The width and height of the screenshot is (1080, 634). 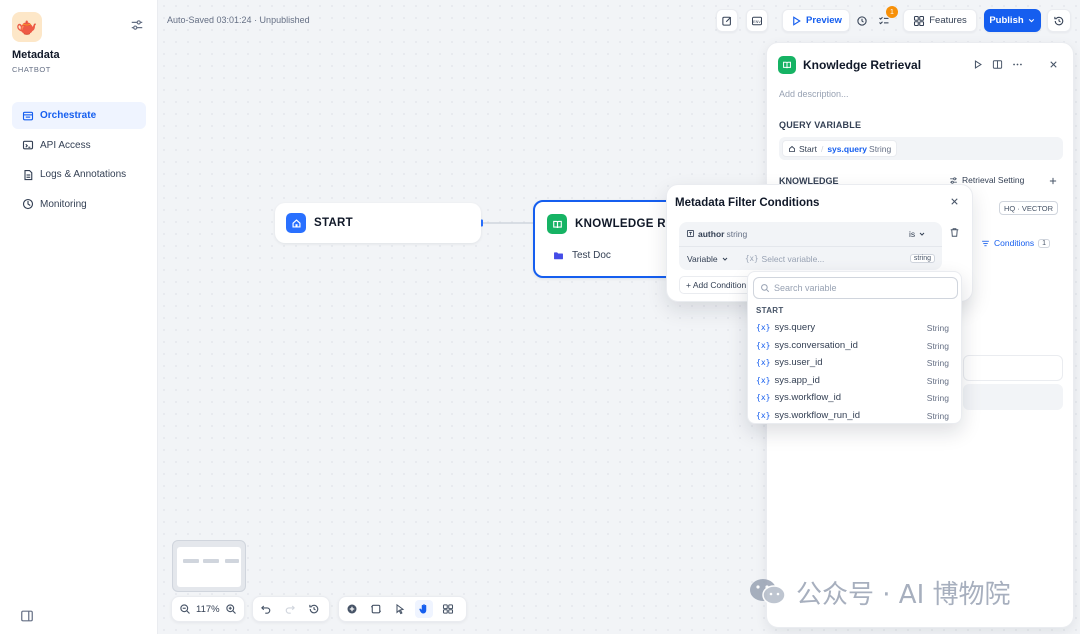 What do you see at coordinates (816, 20) in the screenshot?
I see `preview-button: Preview` at bounding box center [816, 20].